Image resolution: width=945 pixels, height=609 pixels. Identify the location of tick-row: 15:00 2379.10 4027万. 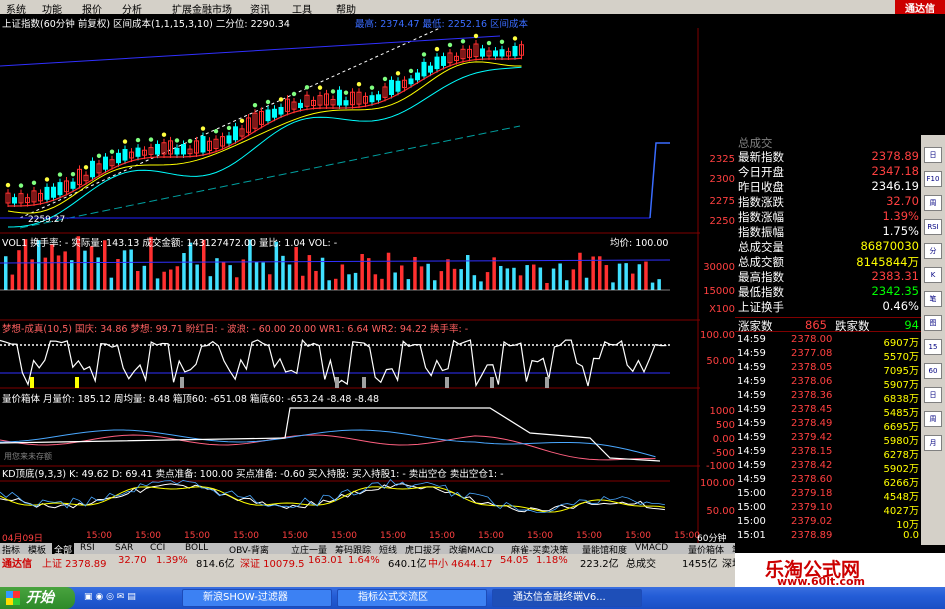
(828, 509).